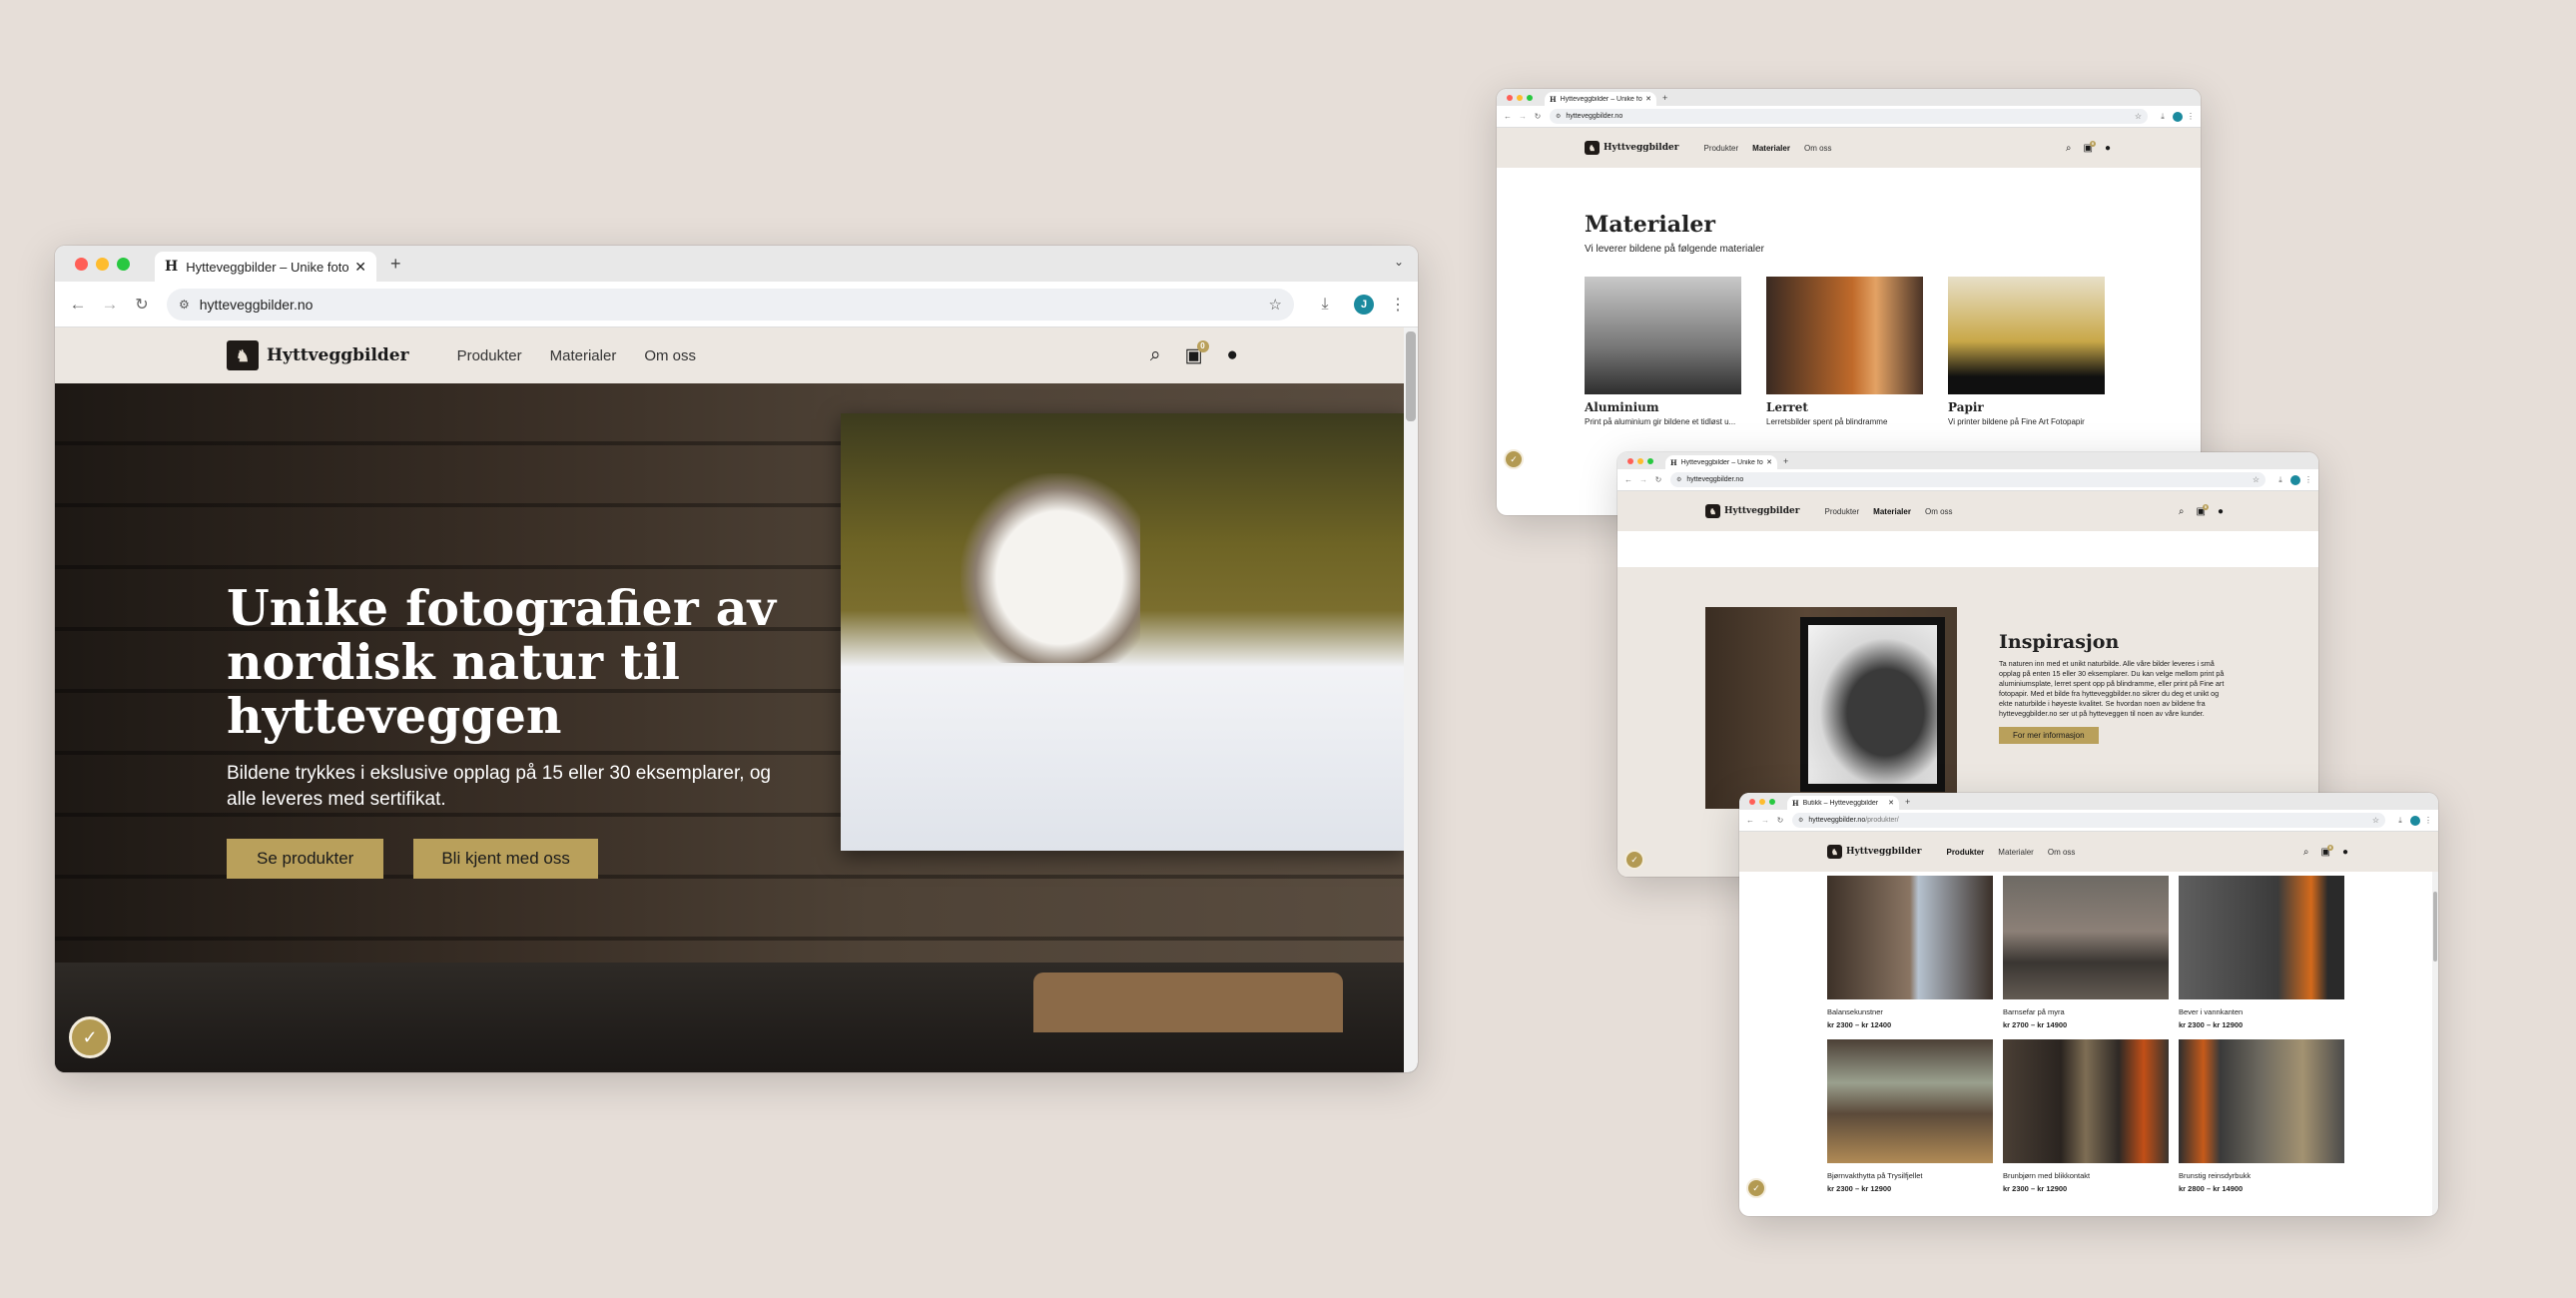 The image size is (2576, 1298). Describe the element at coordinates (2049, 736) in the screenshot. I see `more-info-button: For mer informasjon` at that location.